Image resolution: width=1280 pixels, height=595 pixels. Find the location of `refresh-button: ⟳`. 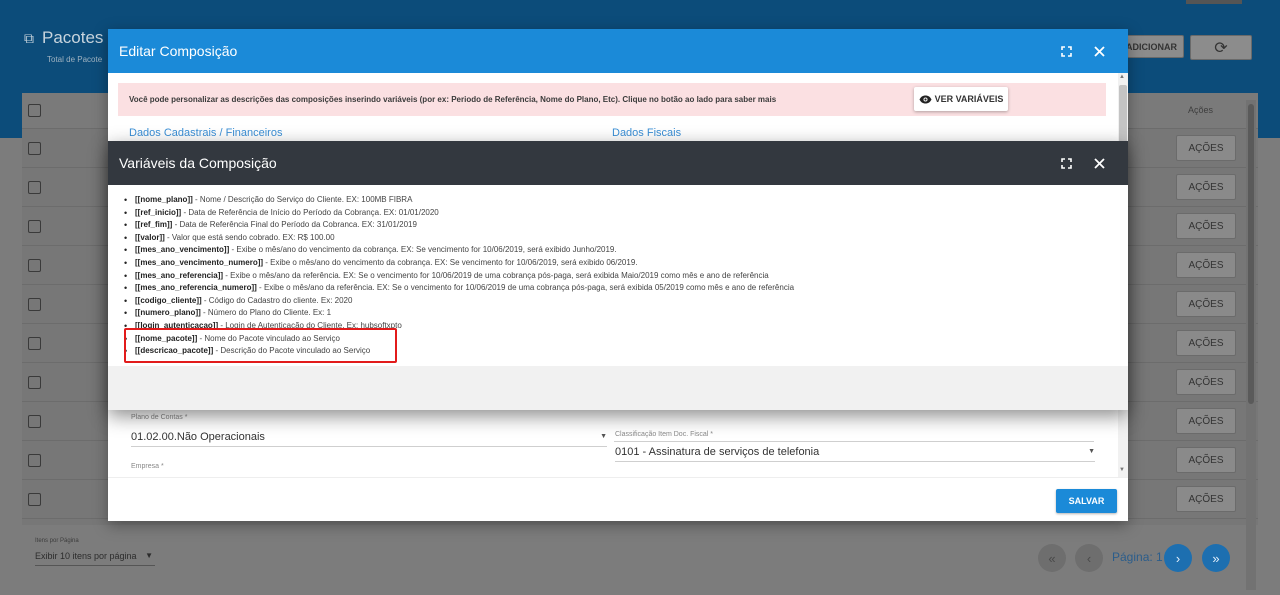

refresh-button: ⟳ is located at coordinates (1221, 47).